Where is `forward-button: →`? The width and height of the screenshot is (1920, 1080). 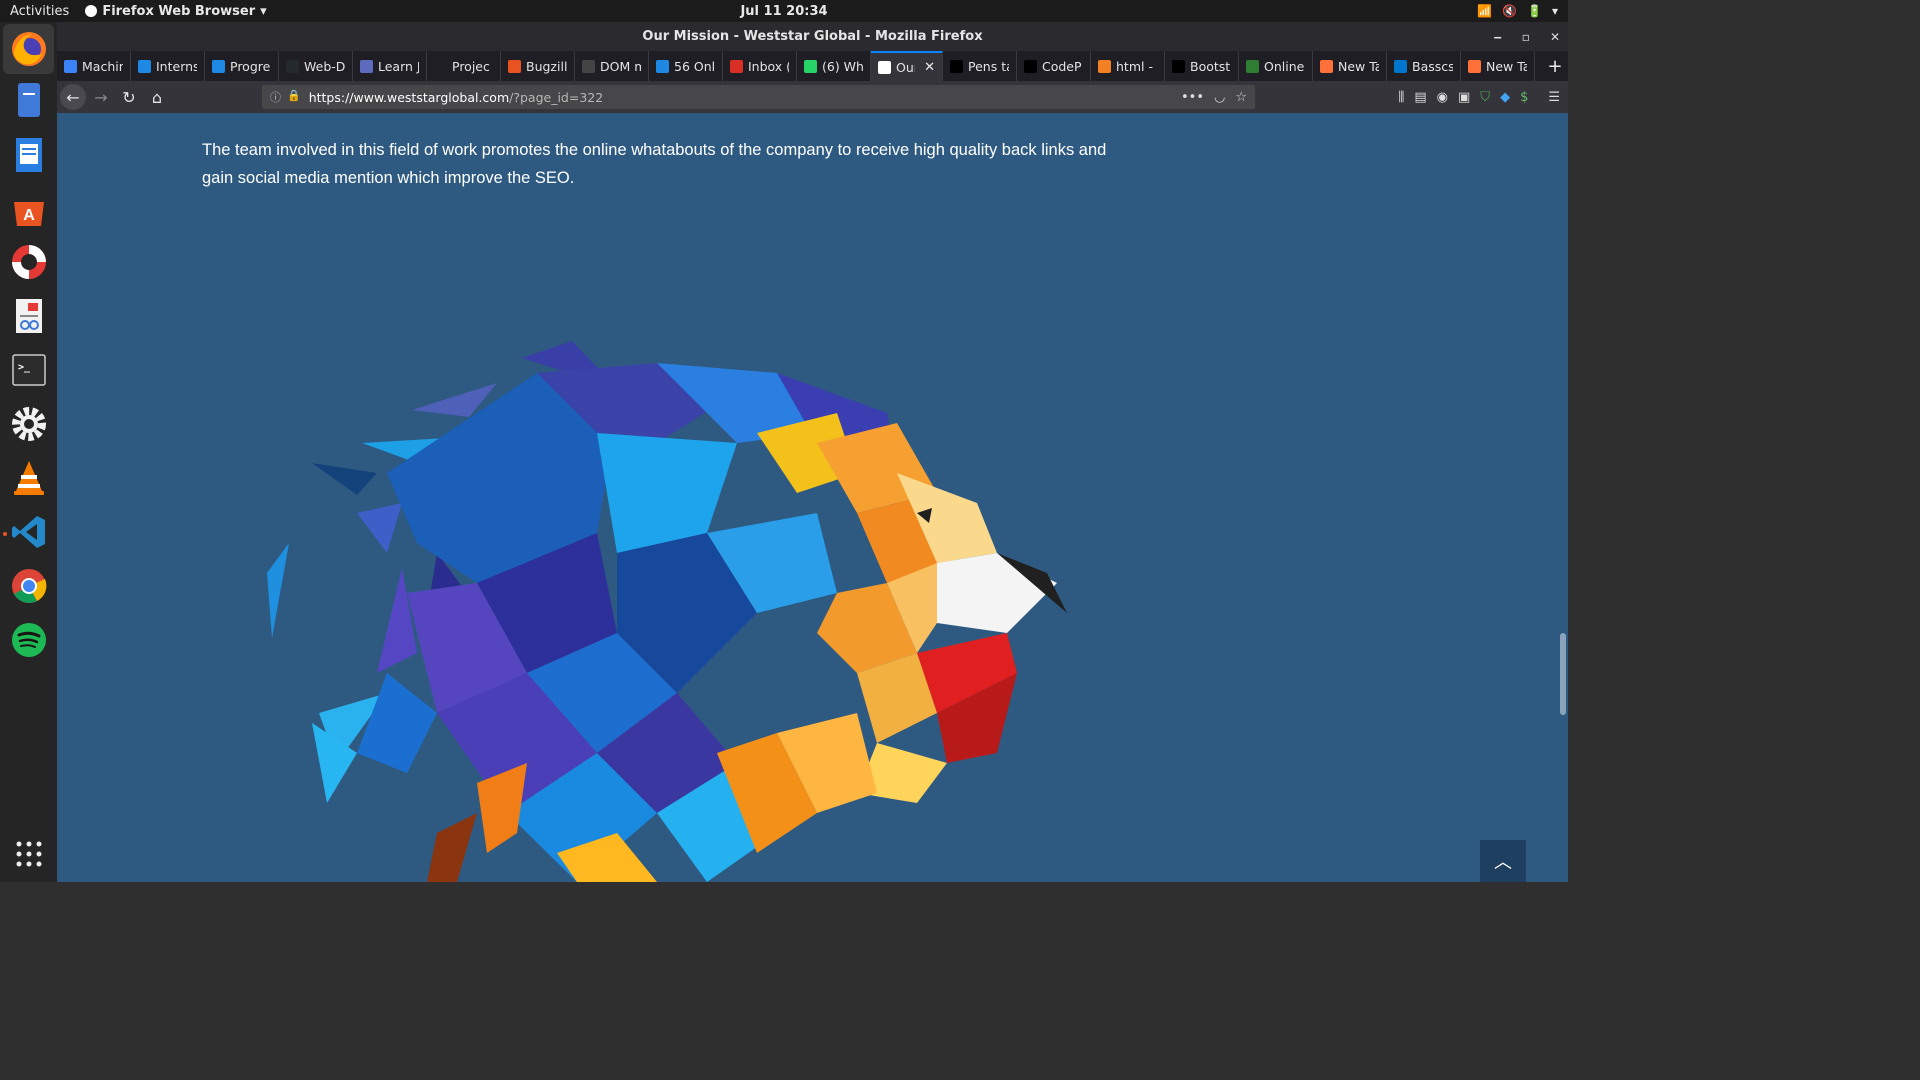 forward-button: → is located at coordinates (101, 97).